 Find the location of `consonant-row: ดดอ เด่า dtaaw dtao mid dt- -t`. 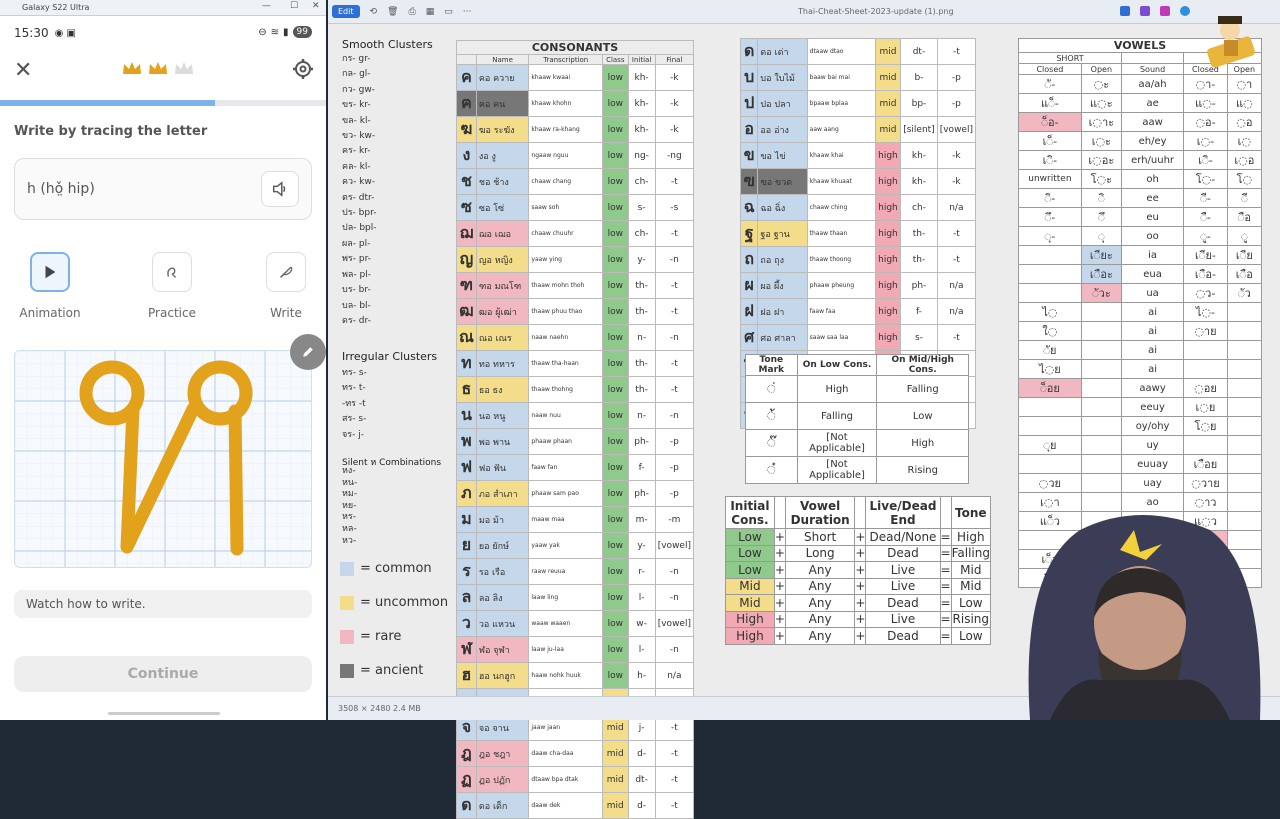

consonant-row: ดดอ เด่า dtaaw dtao mid dt- -t is located at coordinates (858, 51).